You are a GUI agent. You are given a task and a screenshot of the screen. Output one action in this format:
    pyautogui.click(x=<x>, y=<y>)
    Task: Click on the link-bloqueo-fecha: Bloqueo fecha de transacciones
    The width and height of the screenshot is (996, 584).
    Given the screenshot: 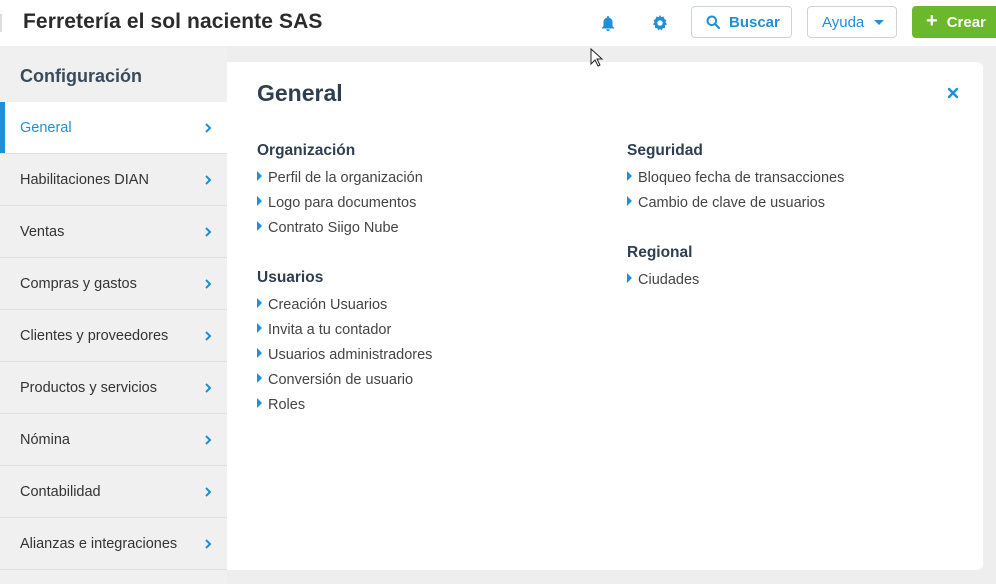 What is the action you would take?
    pyautogui.click(x=735, y=177)
    